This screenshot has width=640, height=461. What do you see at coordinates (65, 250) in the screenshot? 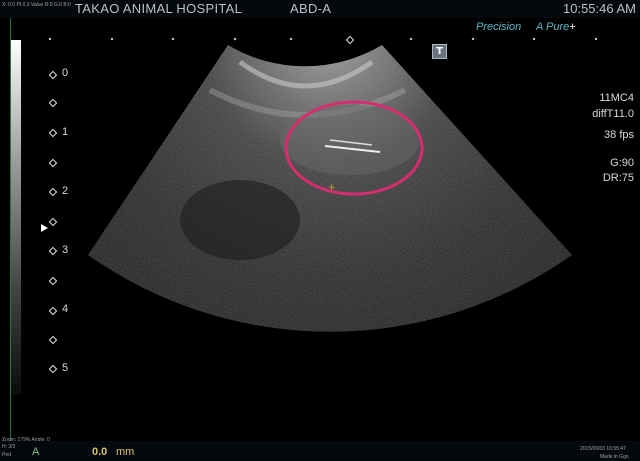
I see `depth-label: 3` at bounding box center [65, 250].